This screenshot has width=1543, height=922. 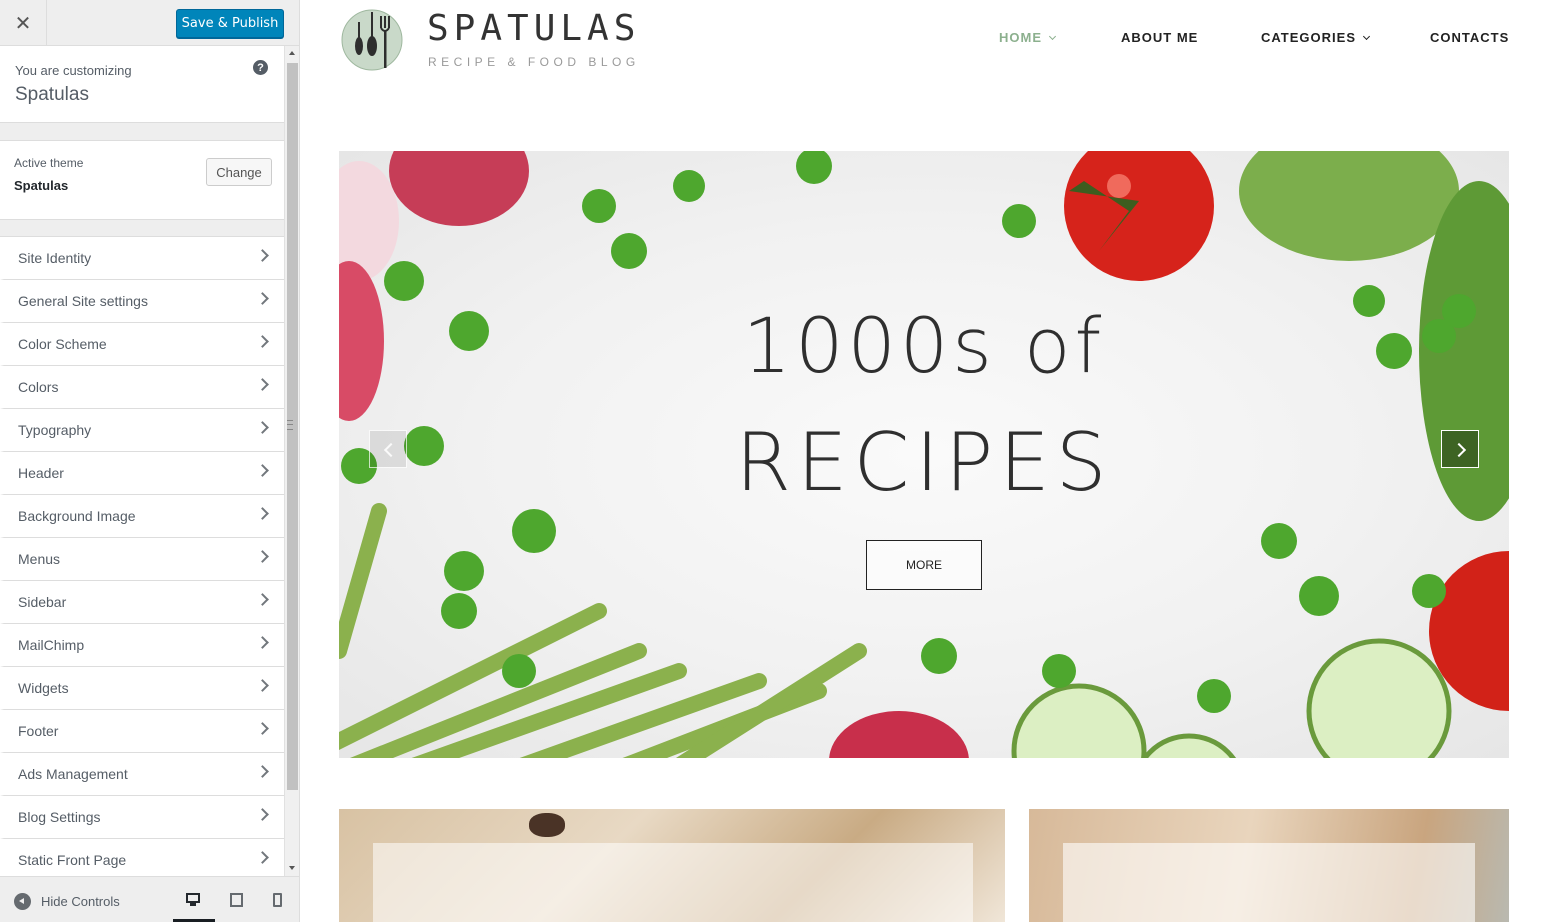 I want to click on section-label: Widgets, so click(x=43, y=688).